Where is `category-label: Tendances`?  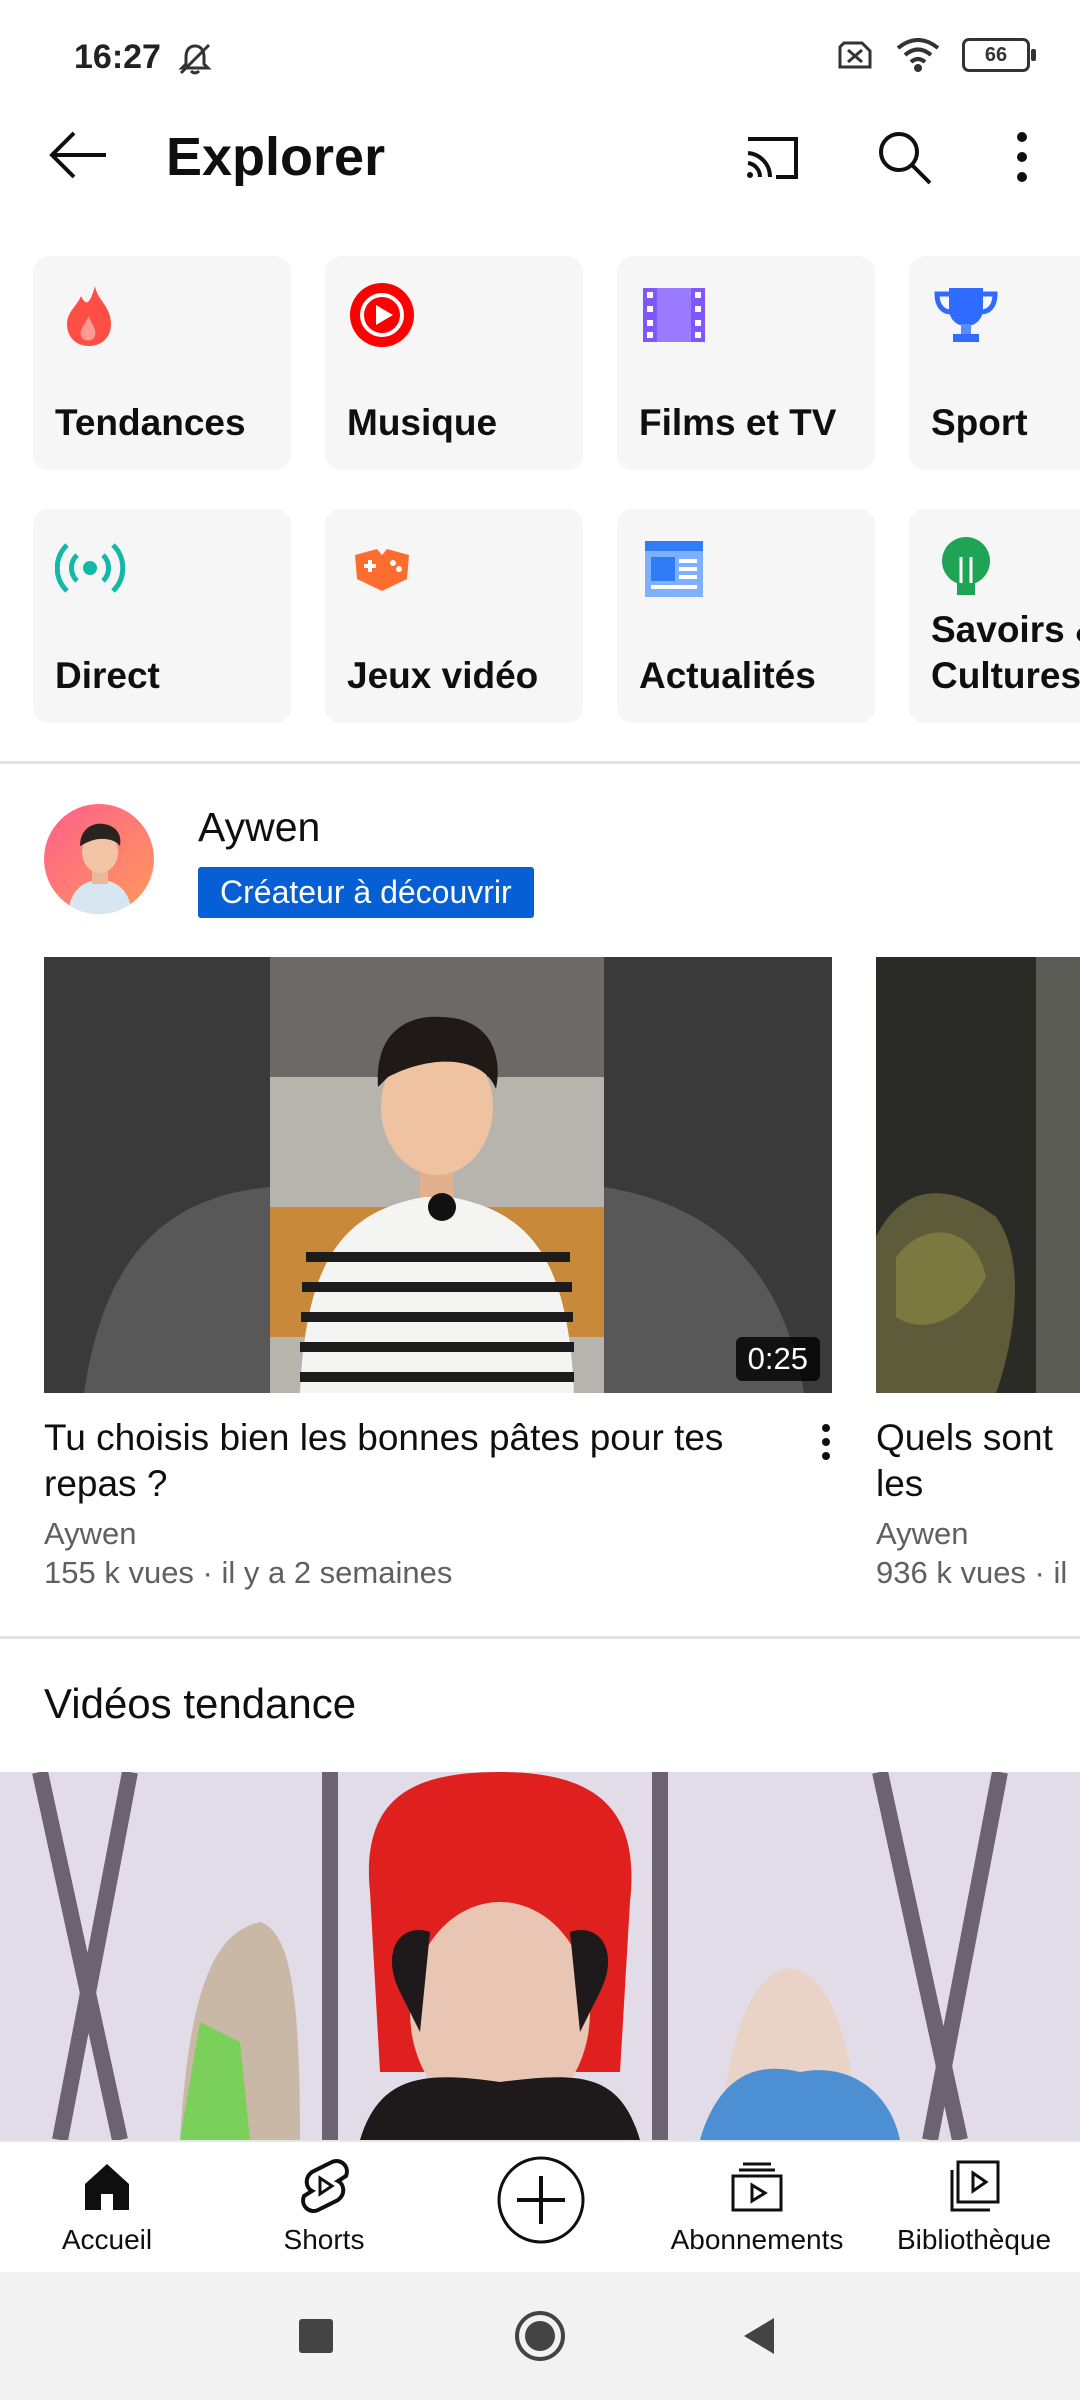 category-label: Tendances is located at coordinates (150, 422).